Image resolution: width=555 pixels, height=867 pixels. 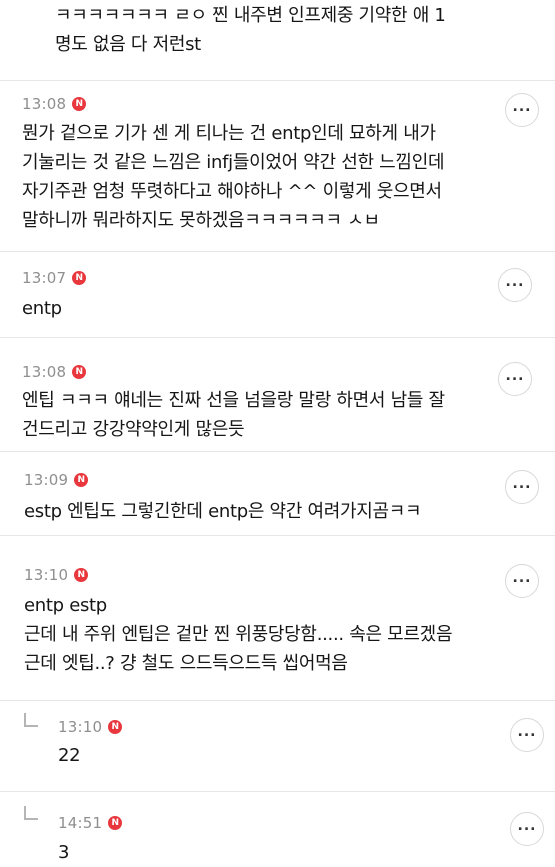 What do you see at coordinates (69, 755) in the screenshot?
I see `comment-text: 22` at bounding box center [69, 755].